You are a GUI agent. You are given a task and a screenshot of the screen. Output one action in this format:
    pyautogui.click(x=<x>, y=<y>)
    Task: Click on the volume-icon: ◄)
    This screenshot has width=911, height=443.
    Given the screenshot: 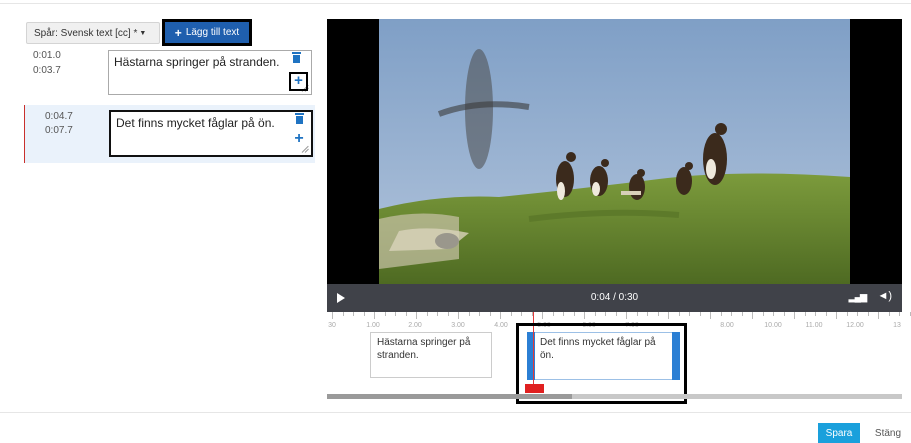 What is the action you would take?
    pyautogui.click(x=884, y=296)
    